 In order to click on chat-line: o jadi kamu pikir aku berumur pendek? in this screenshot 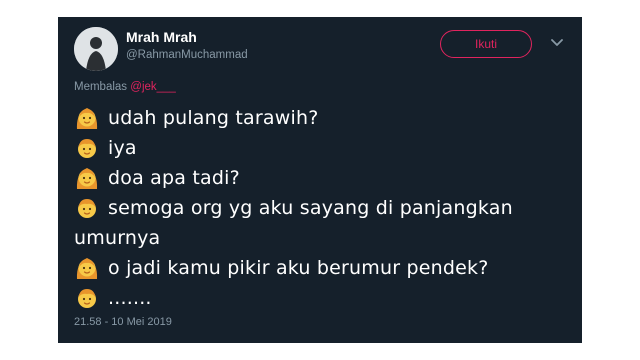, I will do `click(322, 268)`.